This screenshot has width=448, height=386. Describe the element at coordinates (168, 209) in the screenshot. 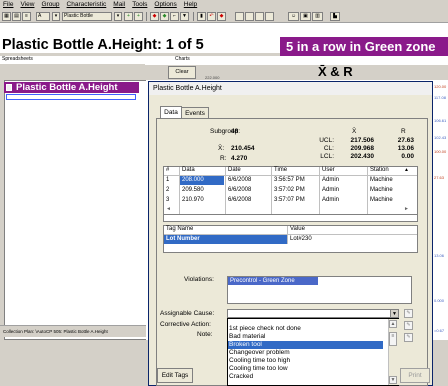

I see `scroll-left-icon: ◄` at that location.